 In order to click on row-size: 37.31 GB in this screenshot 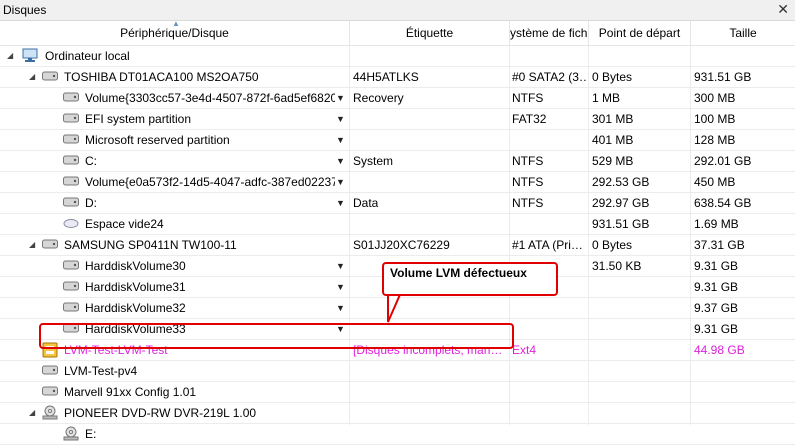, I will do `click(719, 245)`.